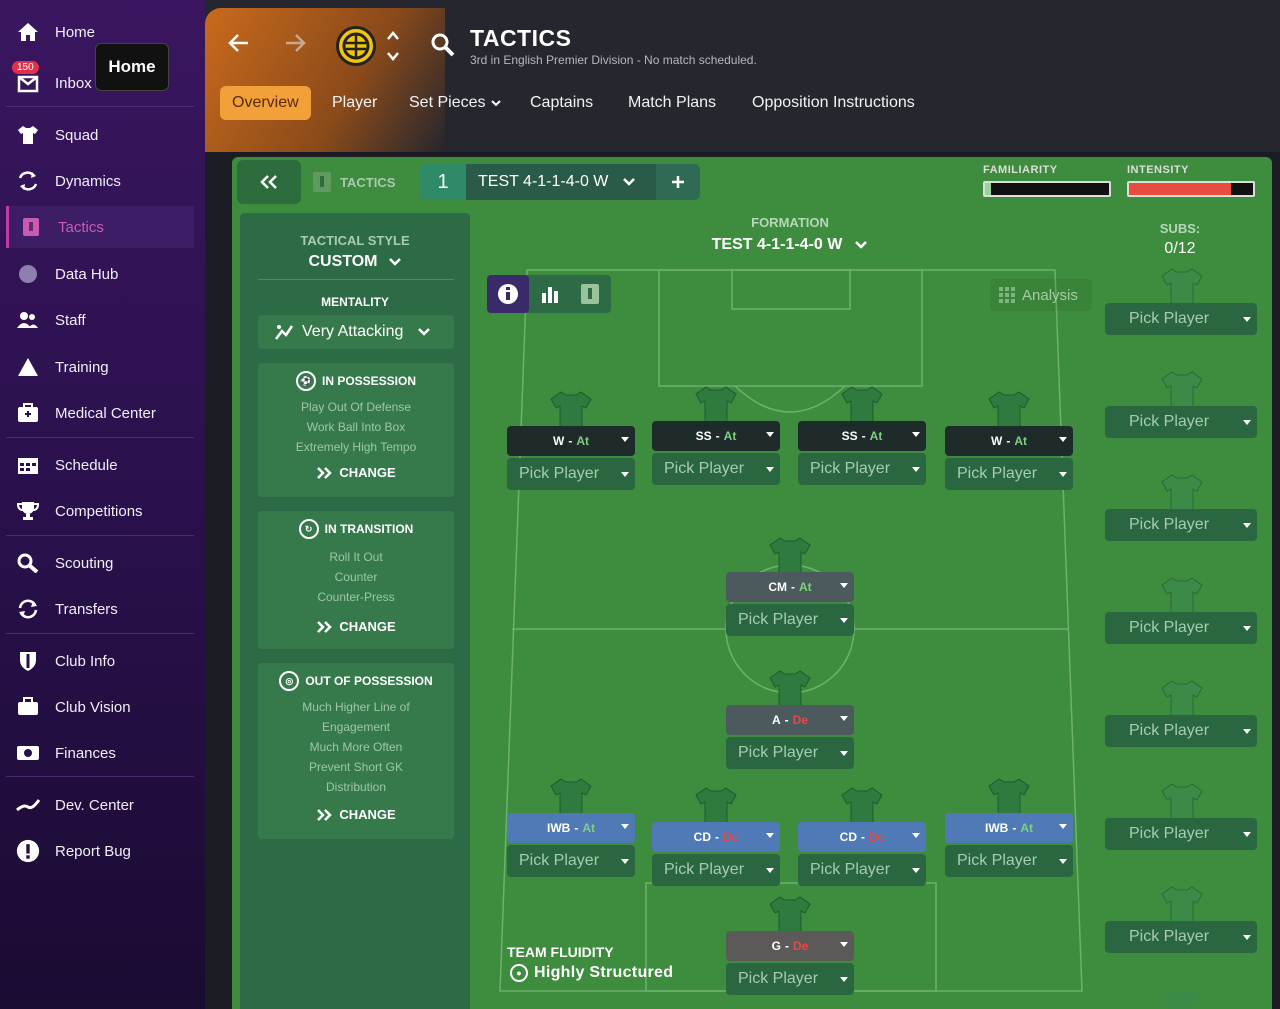  What do you see at coordinates (100, 851) in the screenshot?
I see `nav-report-bug: Report Bug` at bounding box center [100, 851].